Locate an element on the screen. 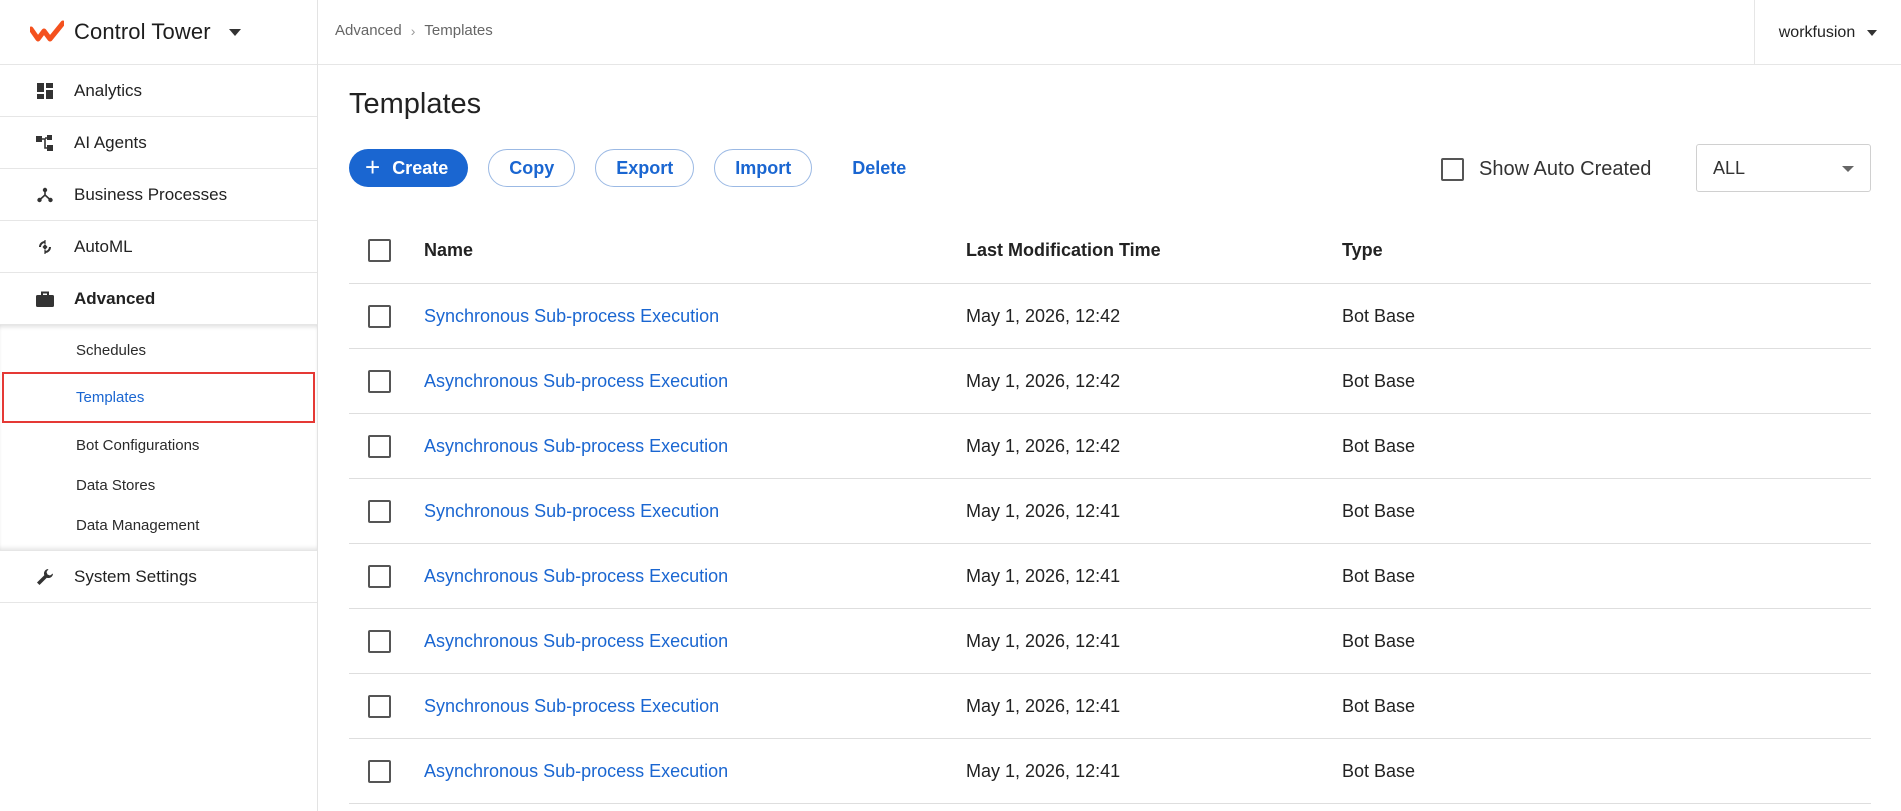 The height and width of the screenshot is (811, 1901). sidebar-item-label: AI Agents is located at coordinates (110, 142).